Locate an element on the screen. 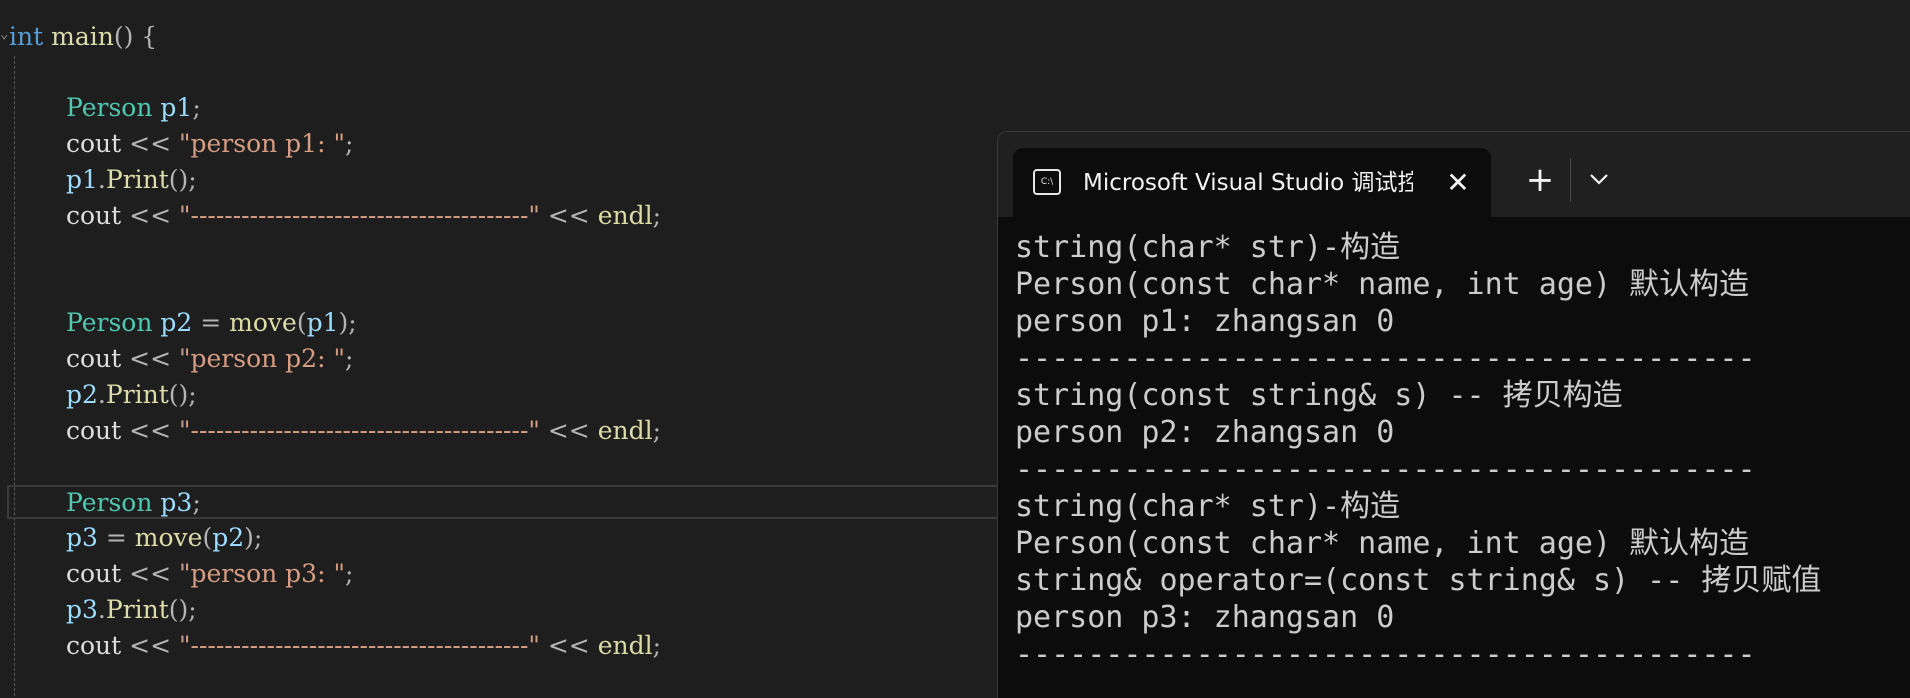 The height and width of the screenshot is (698, 1910). code-line: p3 = move(p2); is located at coordinates (164, 538).